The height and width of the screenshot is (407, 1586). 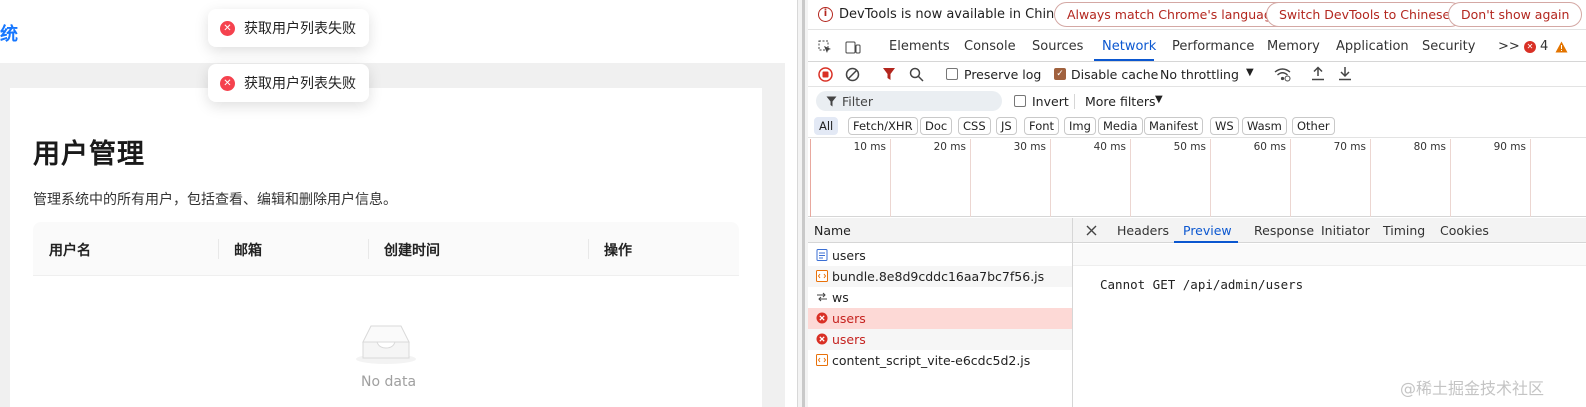 I want to click on type-filter-all: All, so click(x=826, y=126).